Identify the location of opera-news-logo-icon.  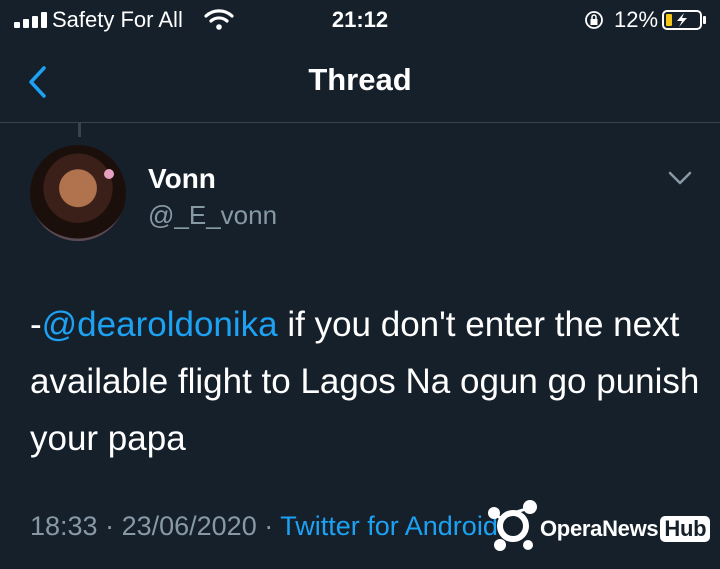
(512, 525).